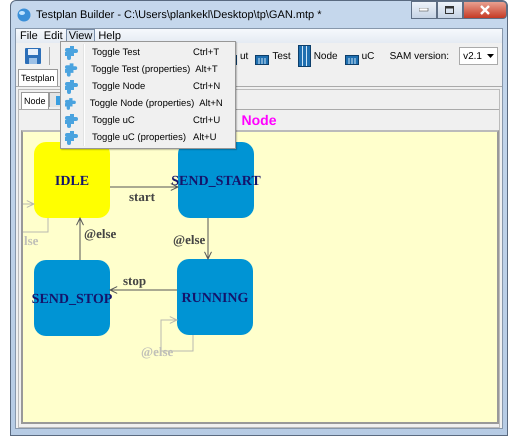  What do you see at coordinates (368, 56) in the screenshot?
I see `toolbar-label: uC` at bounding box center [368, 56].